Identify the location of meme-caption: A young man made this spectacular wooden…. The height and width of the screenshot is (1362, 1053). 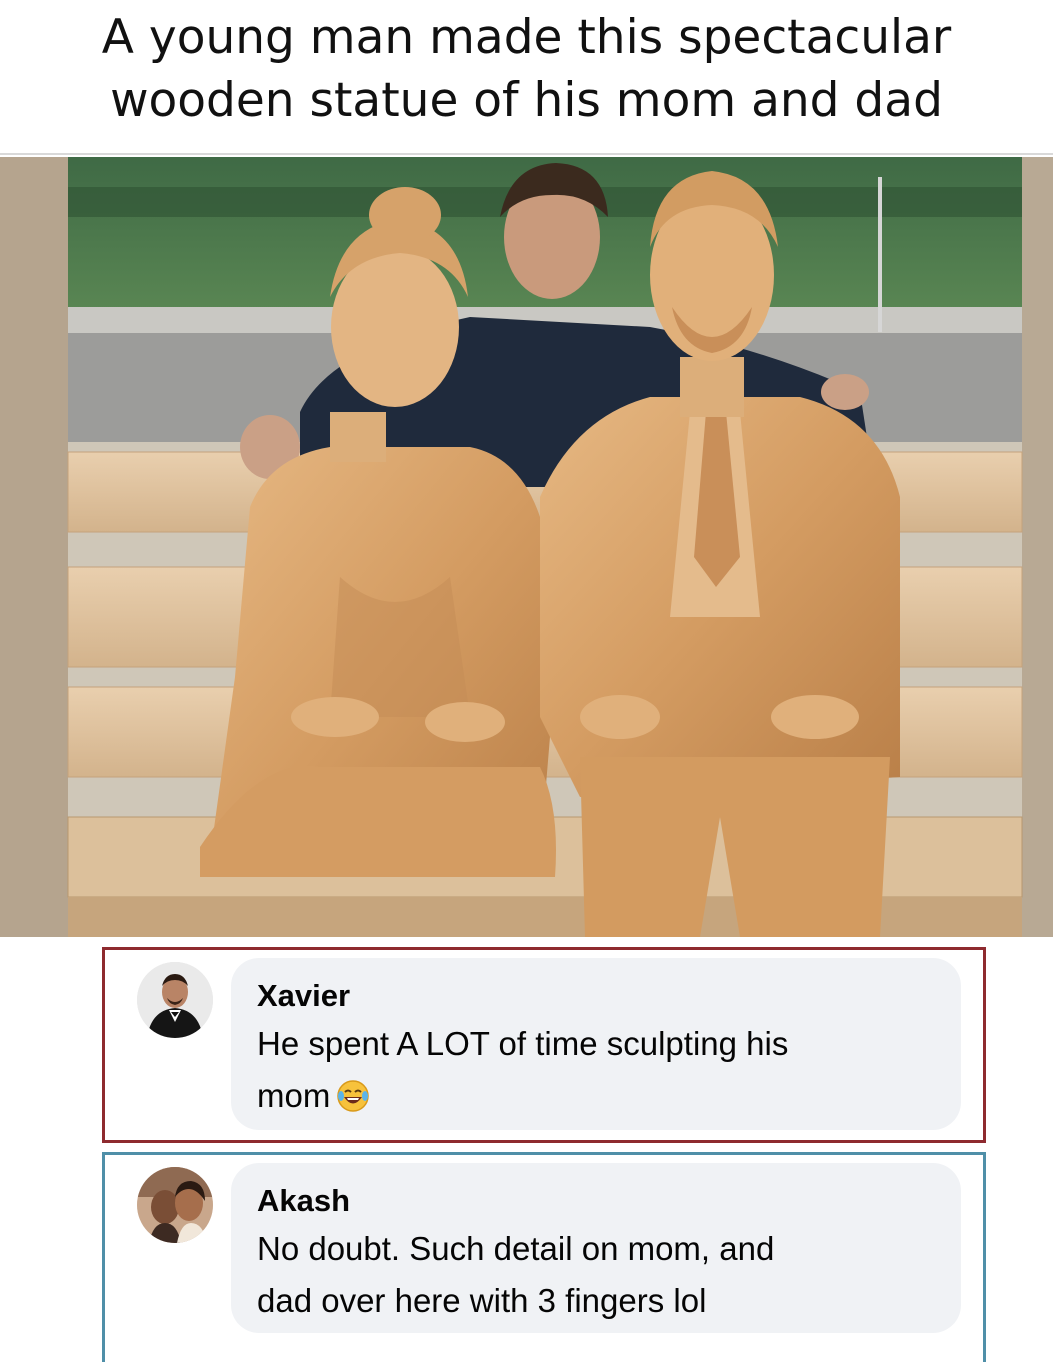
(526, 77).